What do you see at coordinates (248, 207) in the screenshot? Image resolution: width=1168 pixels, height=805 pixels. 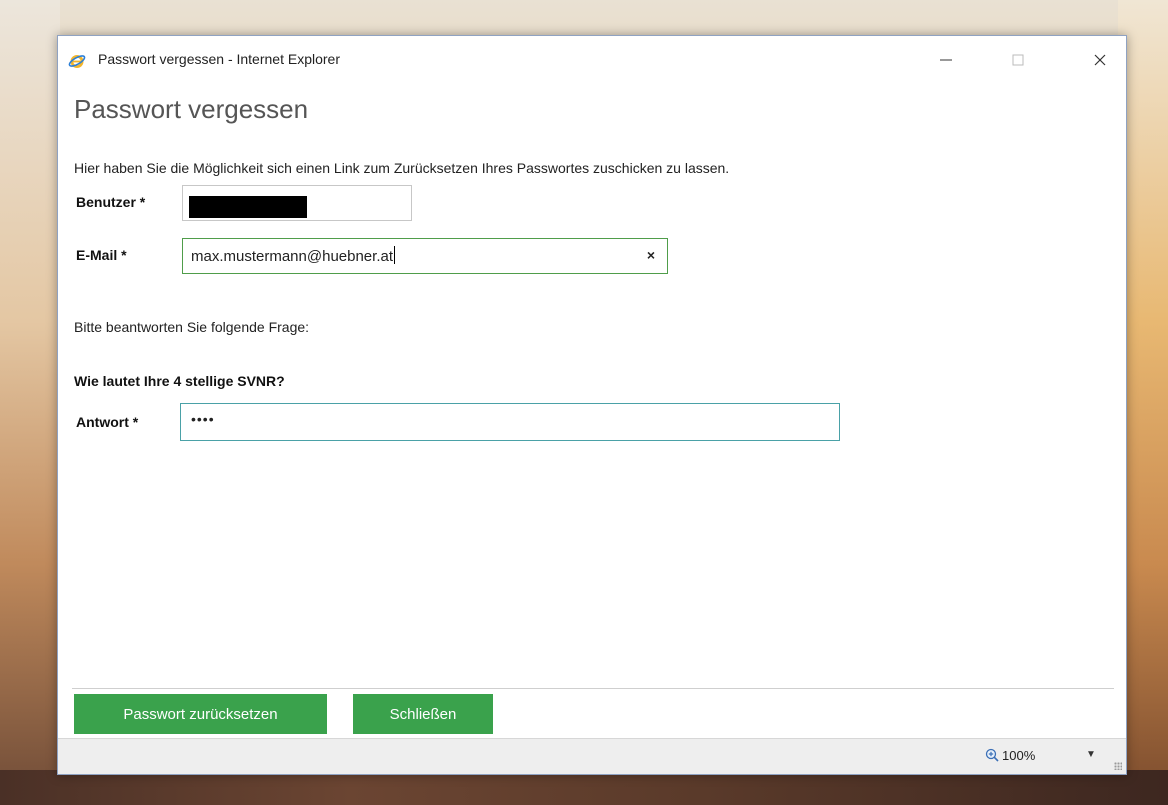 I see `redacted-username` at bounding box center [248, 207].